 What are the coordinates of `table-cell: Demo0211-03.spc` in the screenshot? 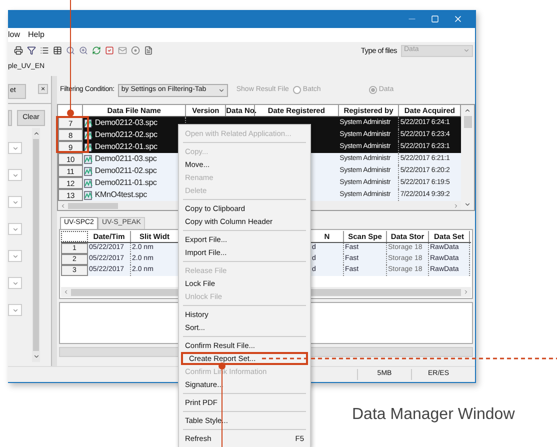 It's located at (125, 159).